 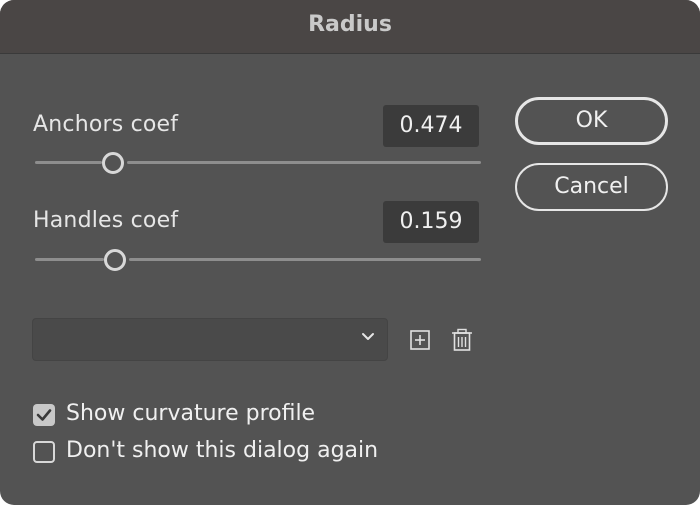 I want to click on ok-button: OK, so click(x=591, y=121).